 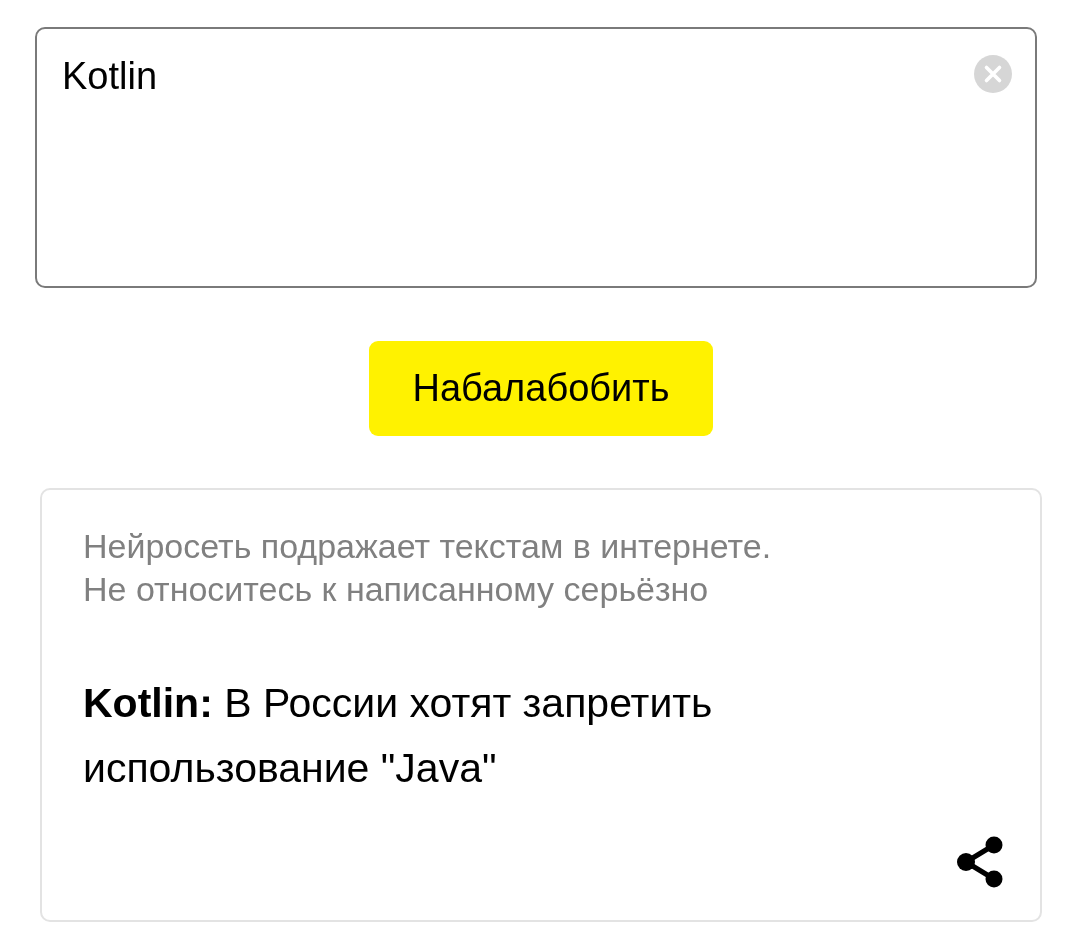 I want to click on disclaimer-text: Не относитесь к написанному серьёзно, so click(x=396, y=589).